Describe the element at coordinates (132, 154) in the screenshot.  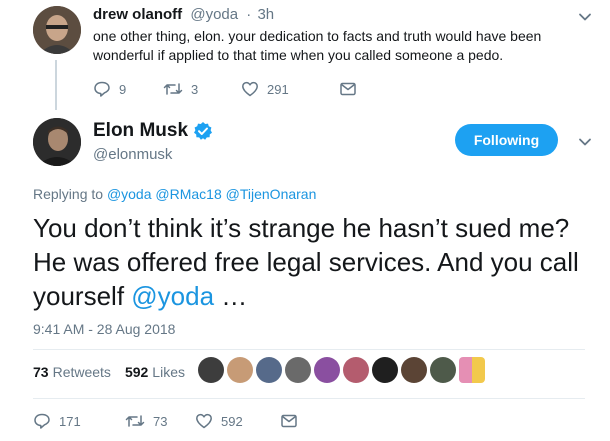
I see `author-handle: @elonmusk` at that location.